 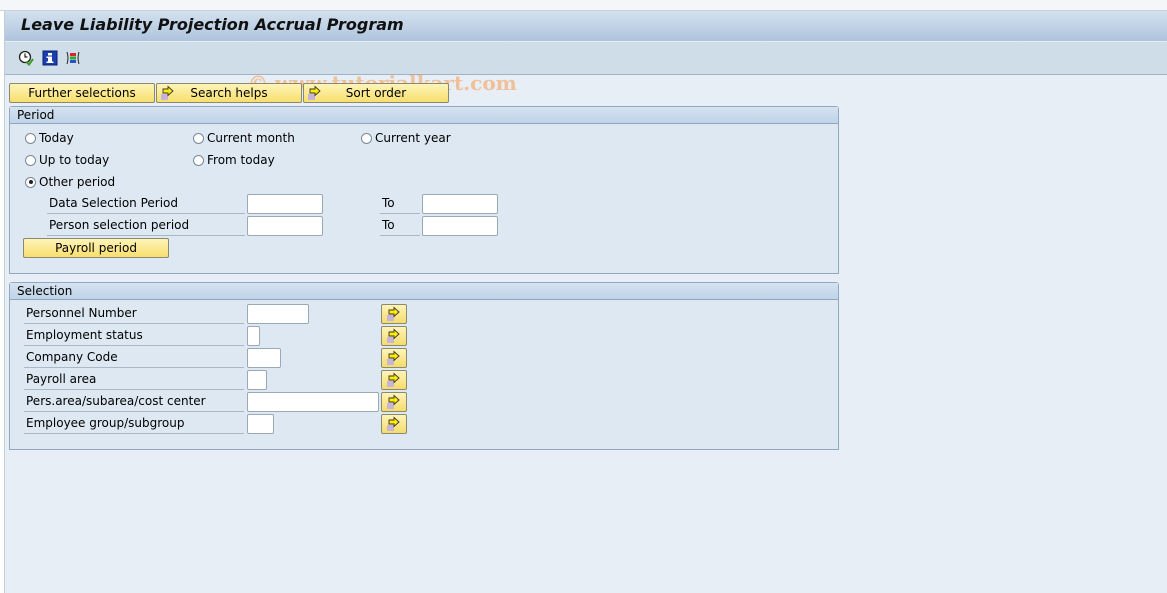 I want to click on search-helps-button: Search helps, so click(x=229, y=93).